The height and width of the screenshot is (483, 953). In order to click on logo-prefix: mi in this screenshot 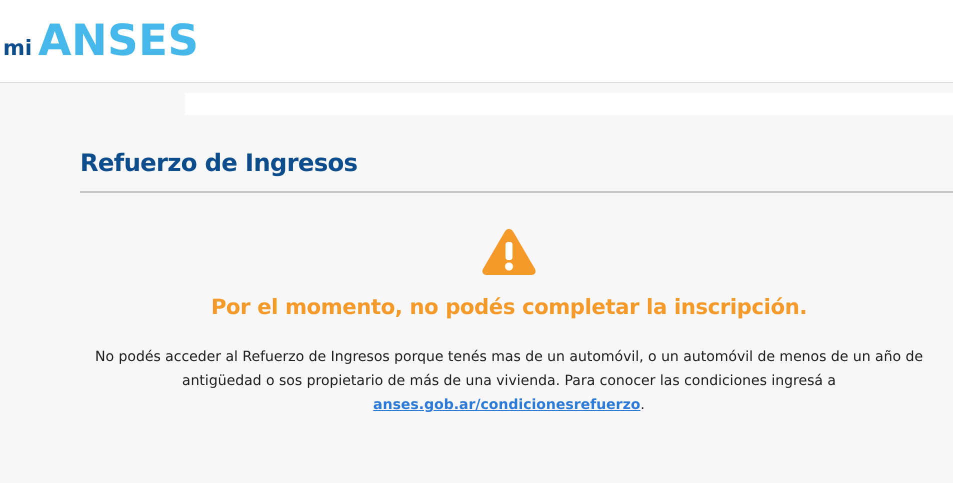, I will do `click(17, 48)`.